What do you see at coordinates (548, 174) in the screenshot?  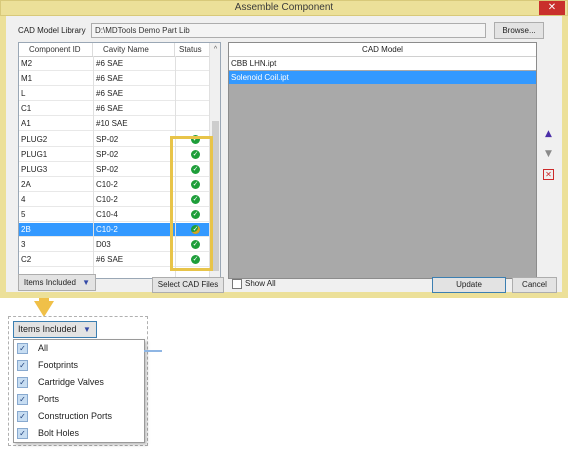 I see `remove-icon: ✕` at bounding box center [548, 174].